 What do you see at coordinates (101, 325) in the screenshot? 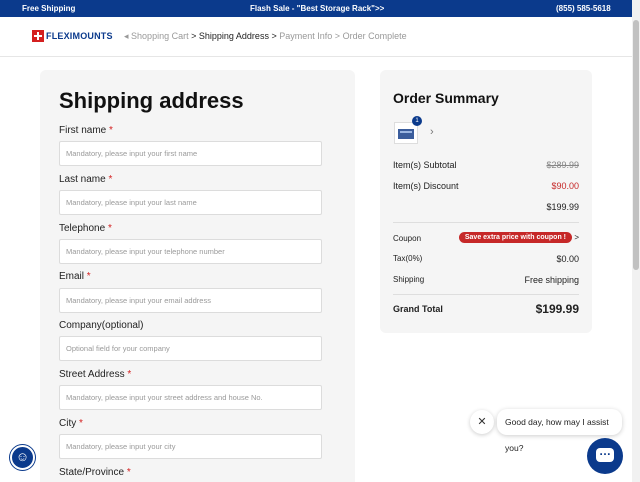
I see `company-label: Company(optional)` at bounding box center [101, 325].